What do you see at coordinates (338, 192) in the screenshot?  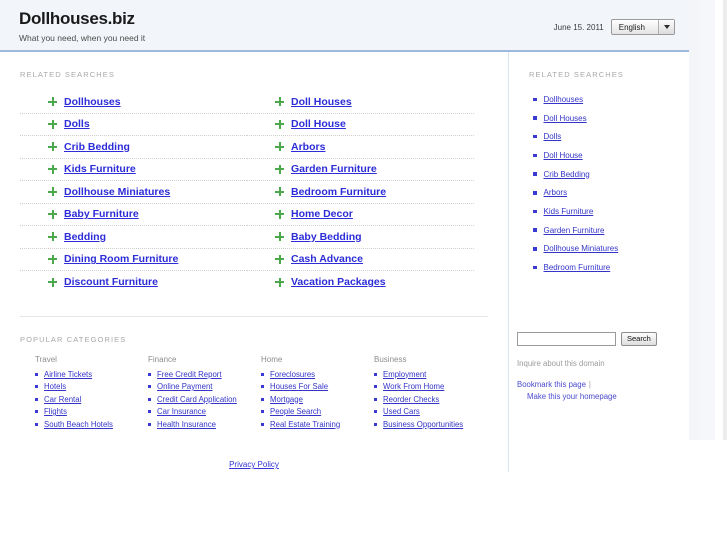 I see `related-search-link: Bedroom Furniture` at bounding box center [338, 192].